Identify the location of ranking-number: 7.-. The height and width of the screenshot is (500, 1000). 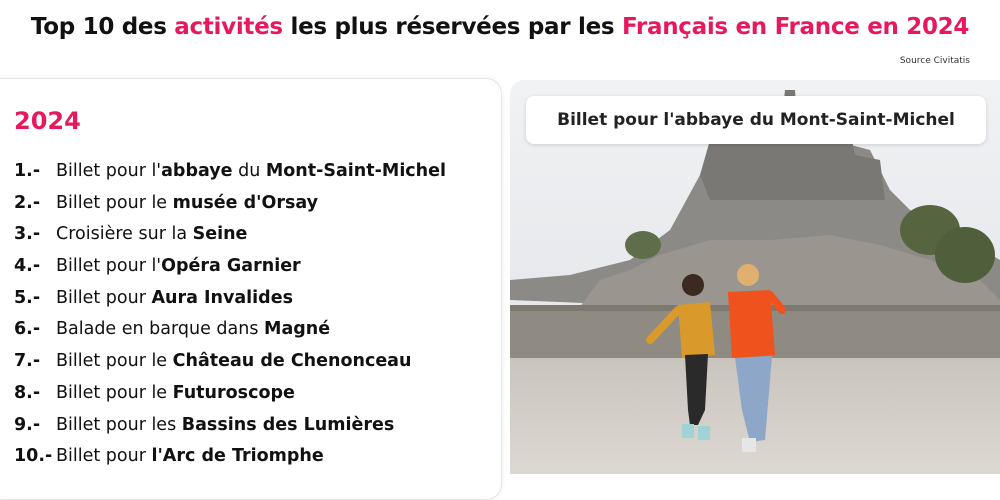
(27, 361).